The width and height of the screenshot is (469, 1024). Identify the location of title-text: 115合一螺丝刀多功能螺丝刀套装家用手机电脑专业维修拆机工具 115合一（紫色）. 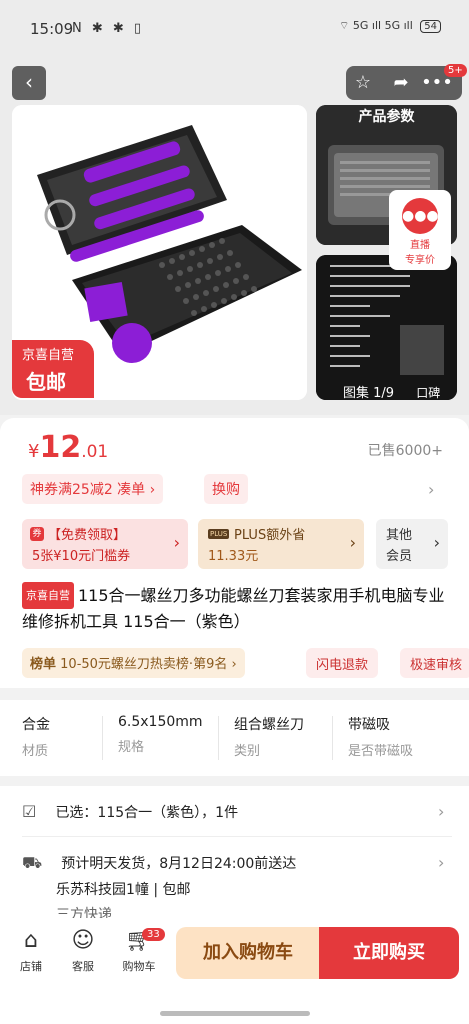
(233, 608).